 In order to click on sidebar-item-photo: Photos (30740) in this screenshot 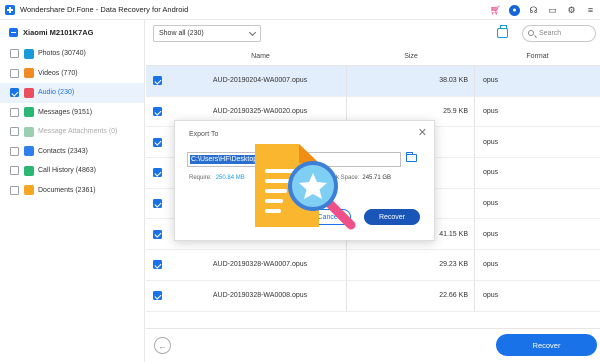, I will do `click(72, 54)`.